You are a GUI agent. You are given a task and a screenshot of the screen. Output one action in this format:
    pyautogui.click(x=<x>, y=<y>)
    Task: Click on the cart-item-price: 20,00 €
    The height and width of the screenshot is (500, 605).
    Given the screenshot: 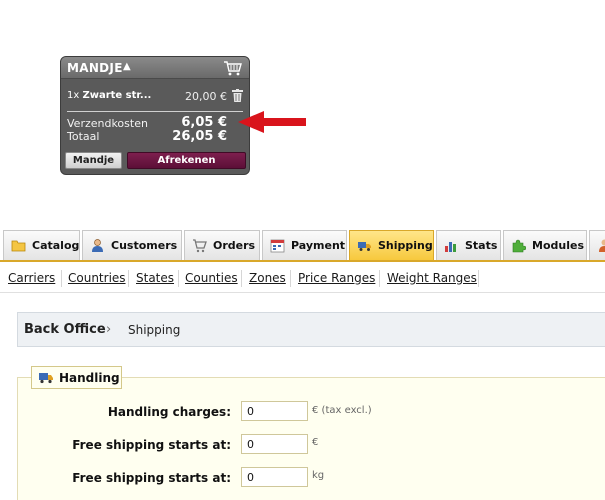 What is the action you would take?
    pyautogui.click(x=206, y=96)
    